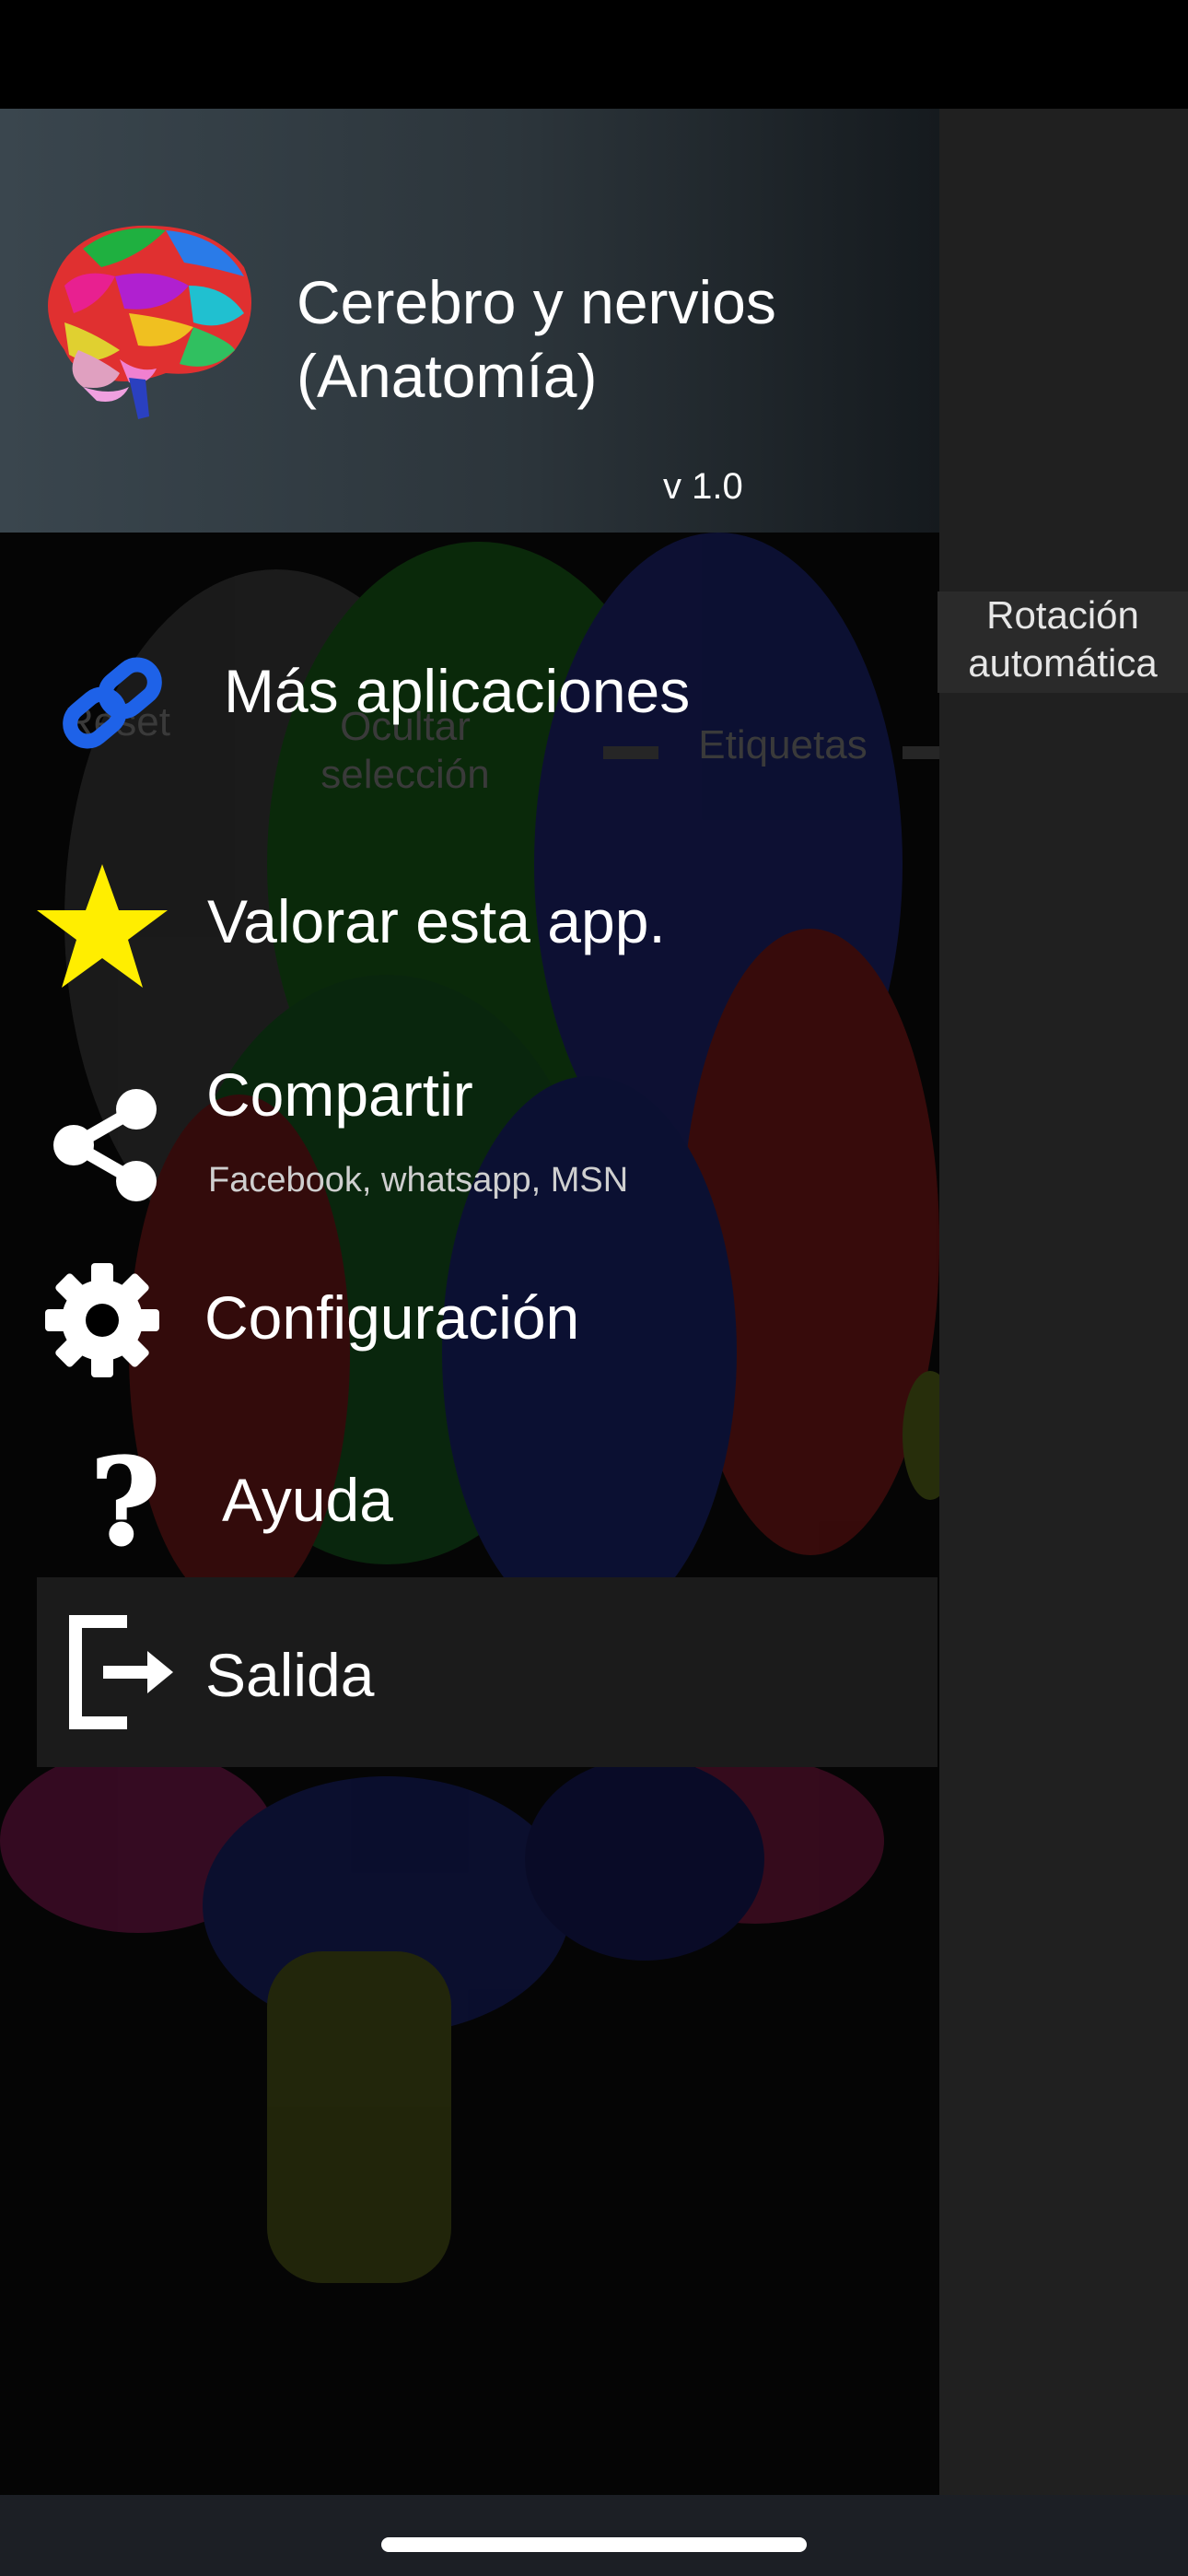  Describe the element at coordinates (112, 703) in the screenshot. I see `link-icon` at that location.